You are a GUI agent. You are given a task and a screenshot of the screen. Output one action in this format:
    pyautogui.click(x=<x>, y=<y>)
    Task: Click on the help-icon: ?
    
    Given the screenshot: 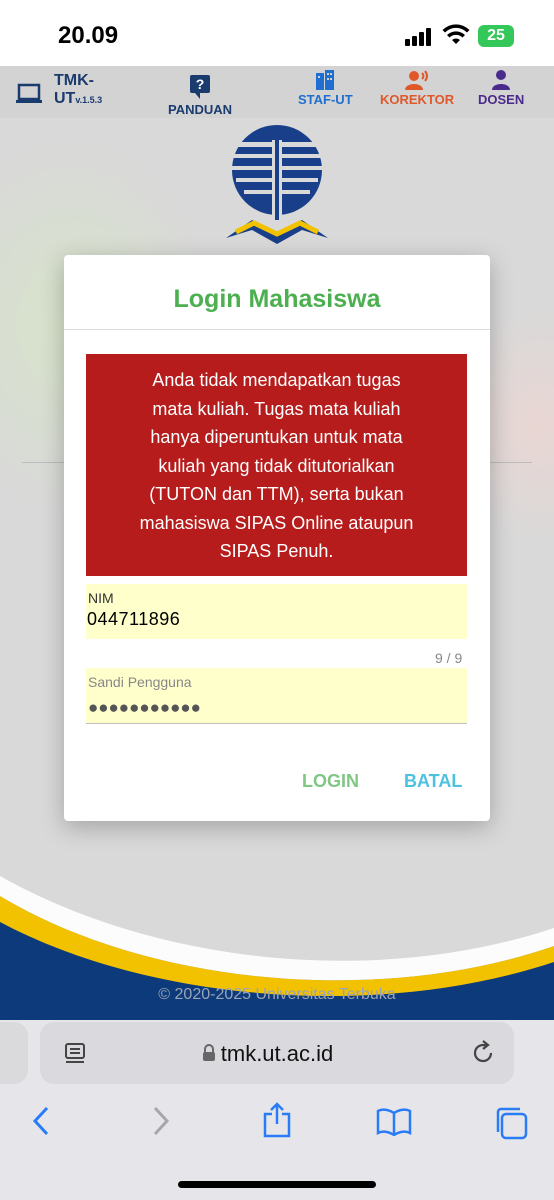 What is the action you would take?
    pyautogui.click(x=200, y=87)
    